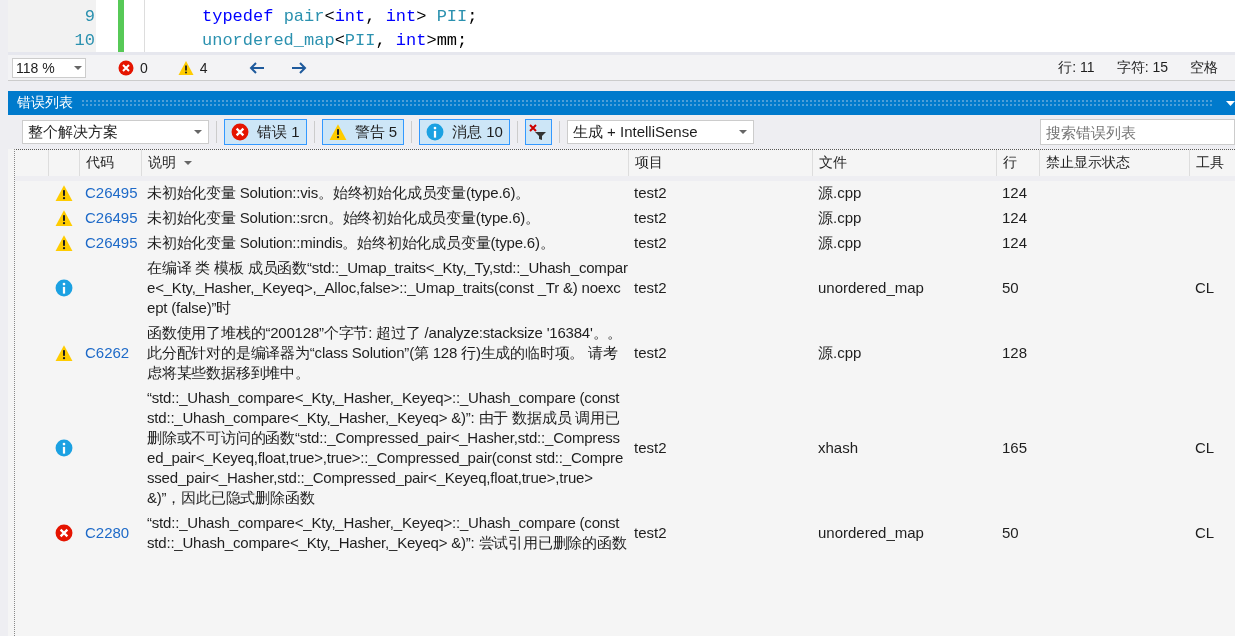  Describe the element at coordinates (1015, 353) in the screenshot. I see `line-cell-text: 128` at that location.